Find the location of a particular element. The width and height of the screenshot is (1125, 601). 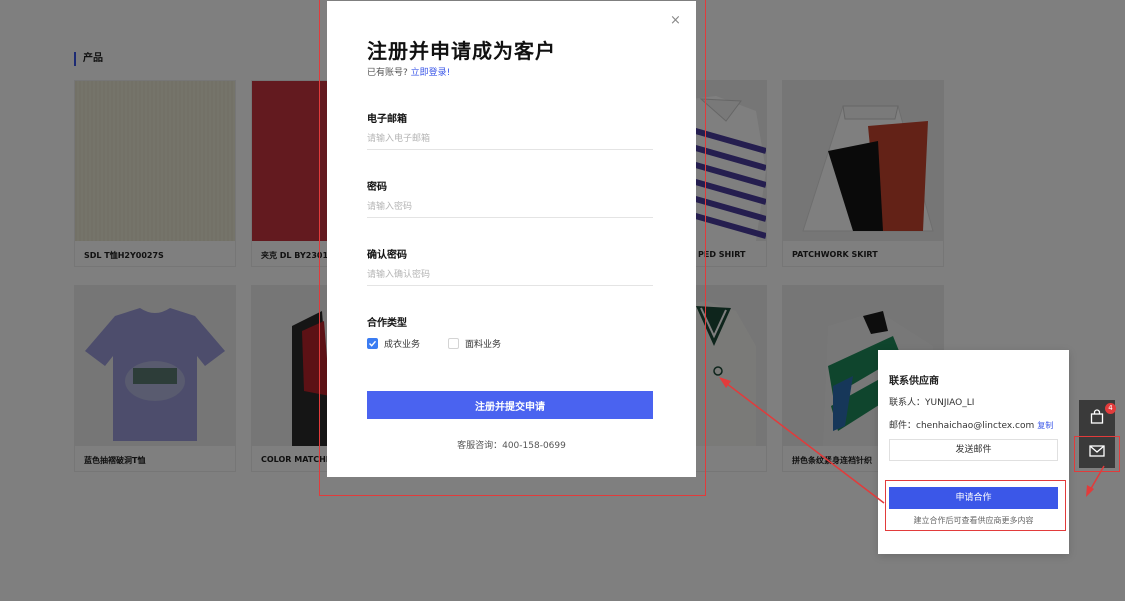

supplier-contact: 联系人：YUNJIAO_LI is located at coordinates (932, 403).